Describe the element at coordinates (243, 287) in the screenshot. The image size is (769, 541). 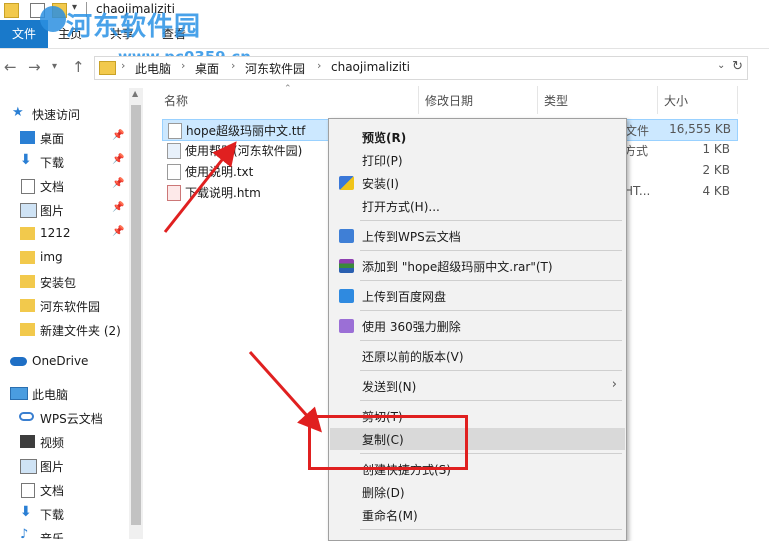
I see `annotation-arrows` at that location.